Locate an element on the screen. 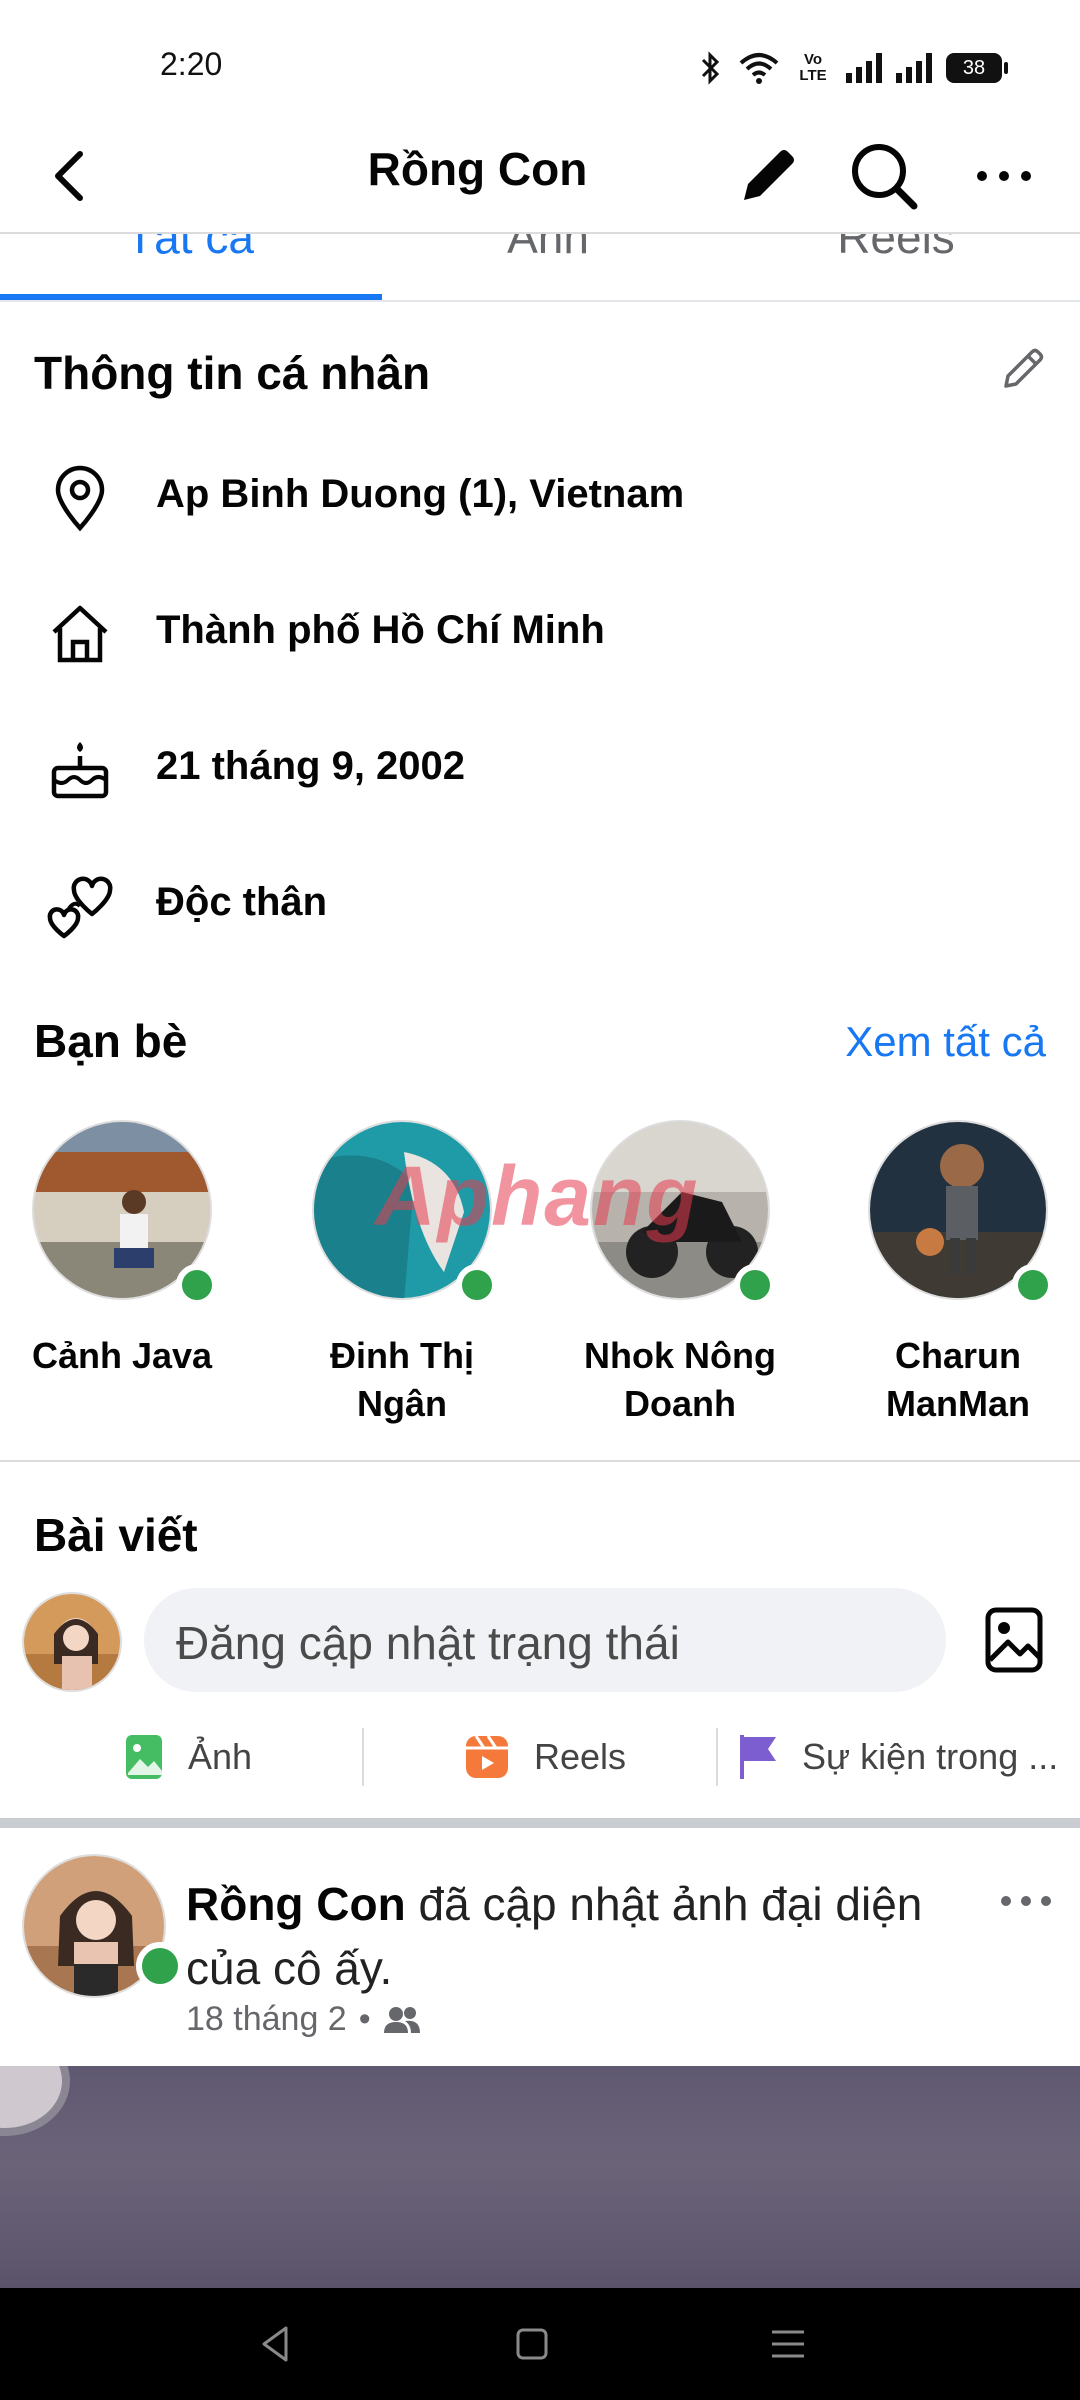 This screenshot has width=1080, height=2400. posts-title: Bài viết is located at coordinates (116, 1535).